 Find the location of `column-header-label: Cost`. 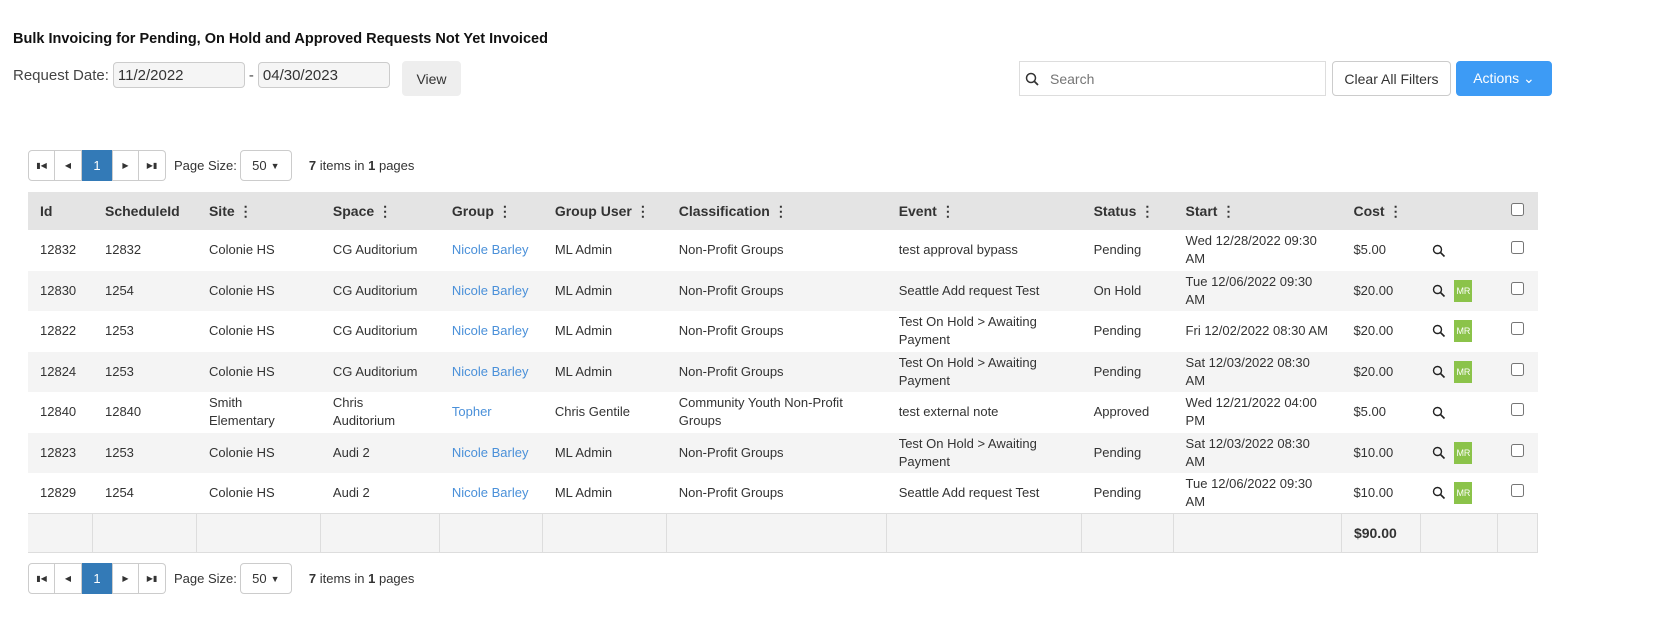

column-header-label: Cost is located at coordinates (1369, 210).